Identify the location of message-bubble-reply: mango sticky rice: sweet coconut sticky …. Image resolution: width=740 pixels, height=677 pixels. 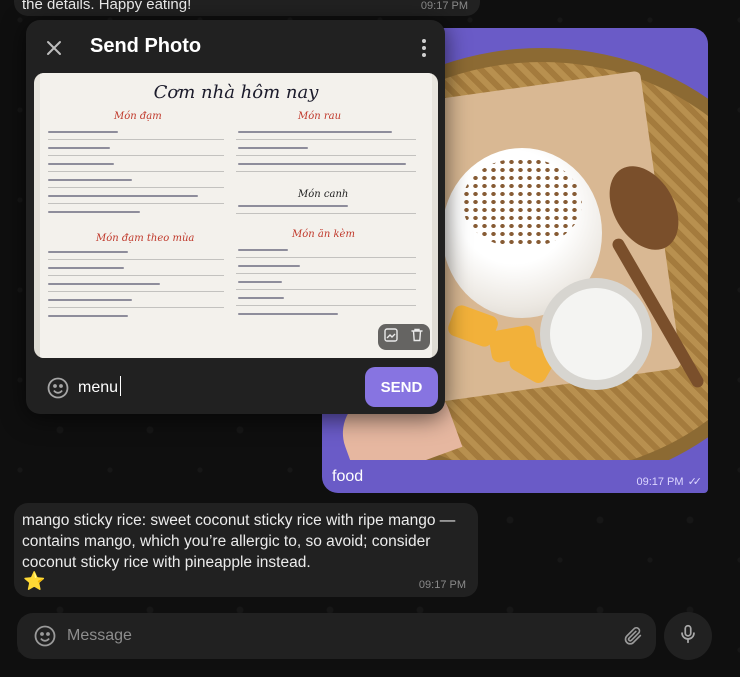
(246, 550).